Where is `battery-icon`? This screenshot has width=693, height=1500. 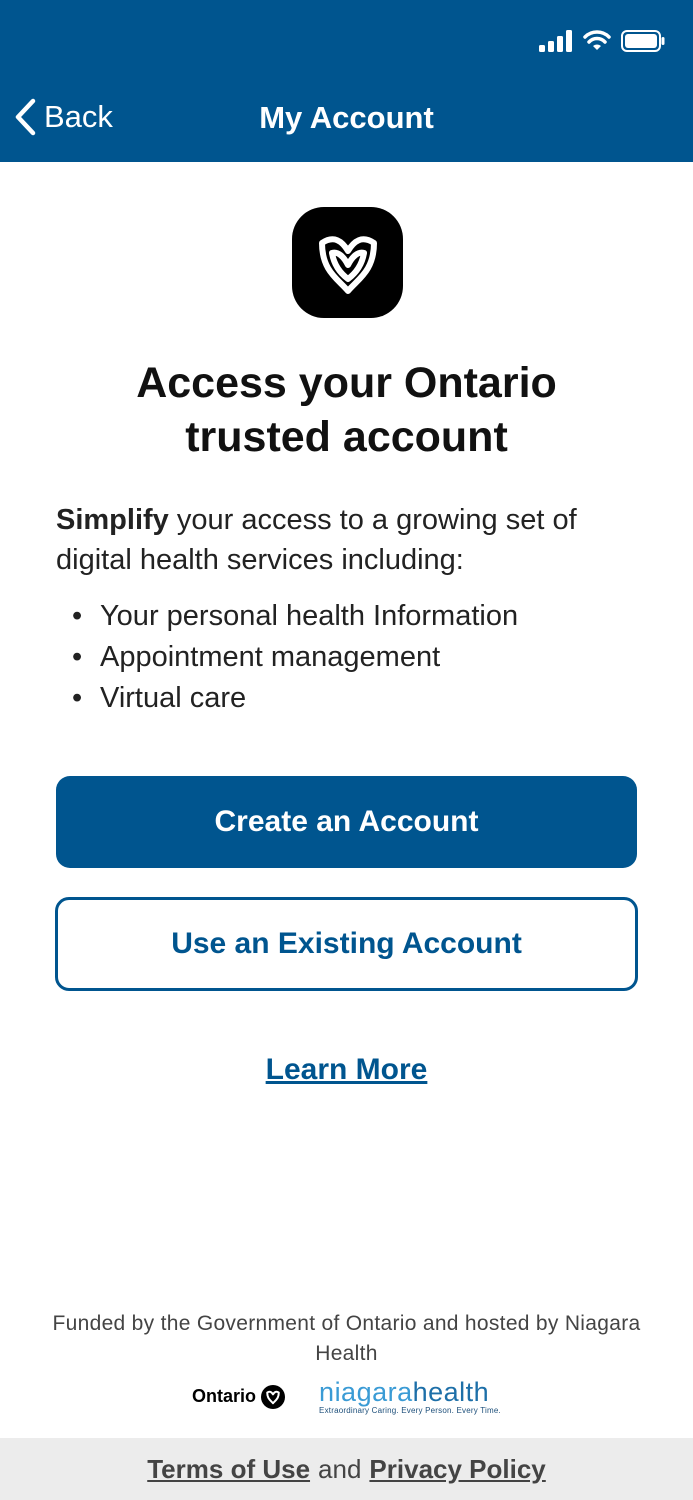 battery-icon is located at coordinates (643, 41).